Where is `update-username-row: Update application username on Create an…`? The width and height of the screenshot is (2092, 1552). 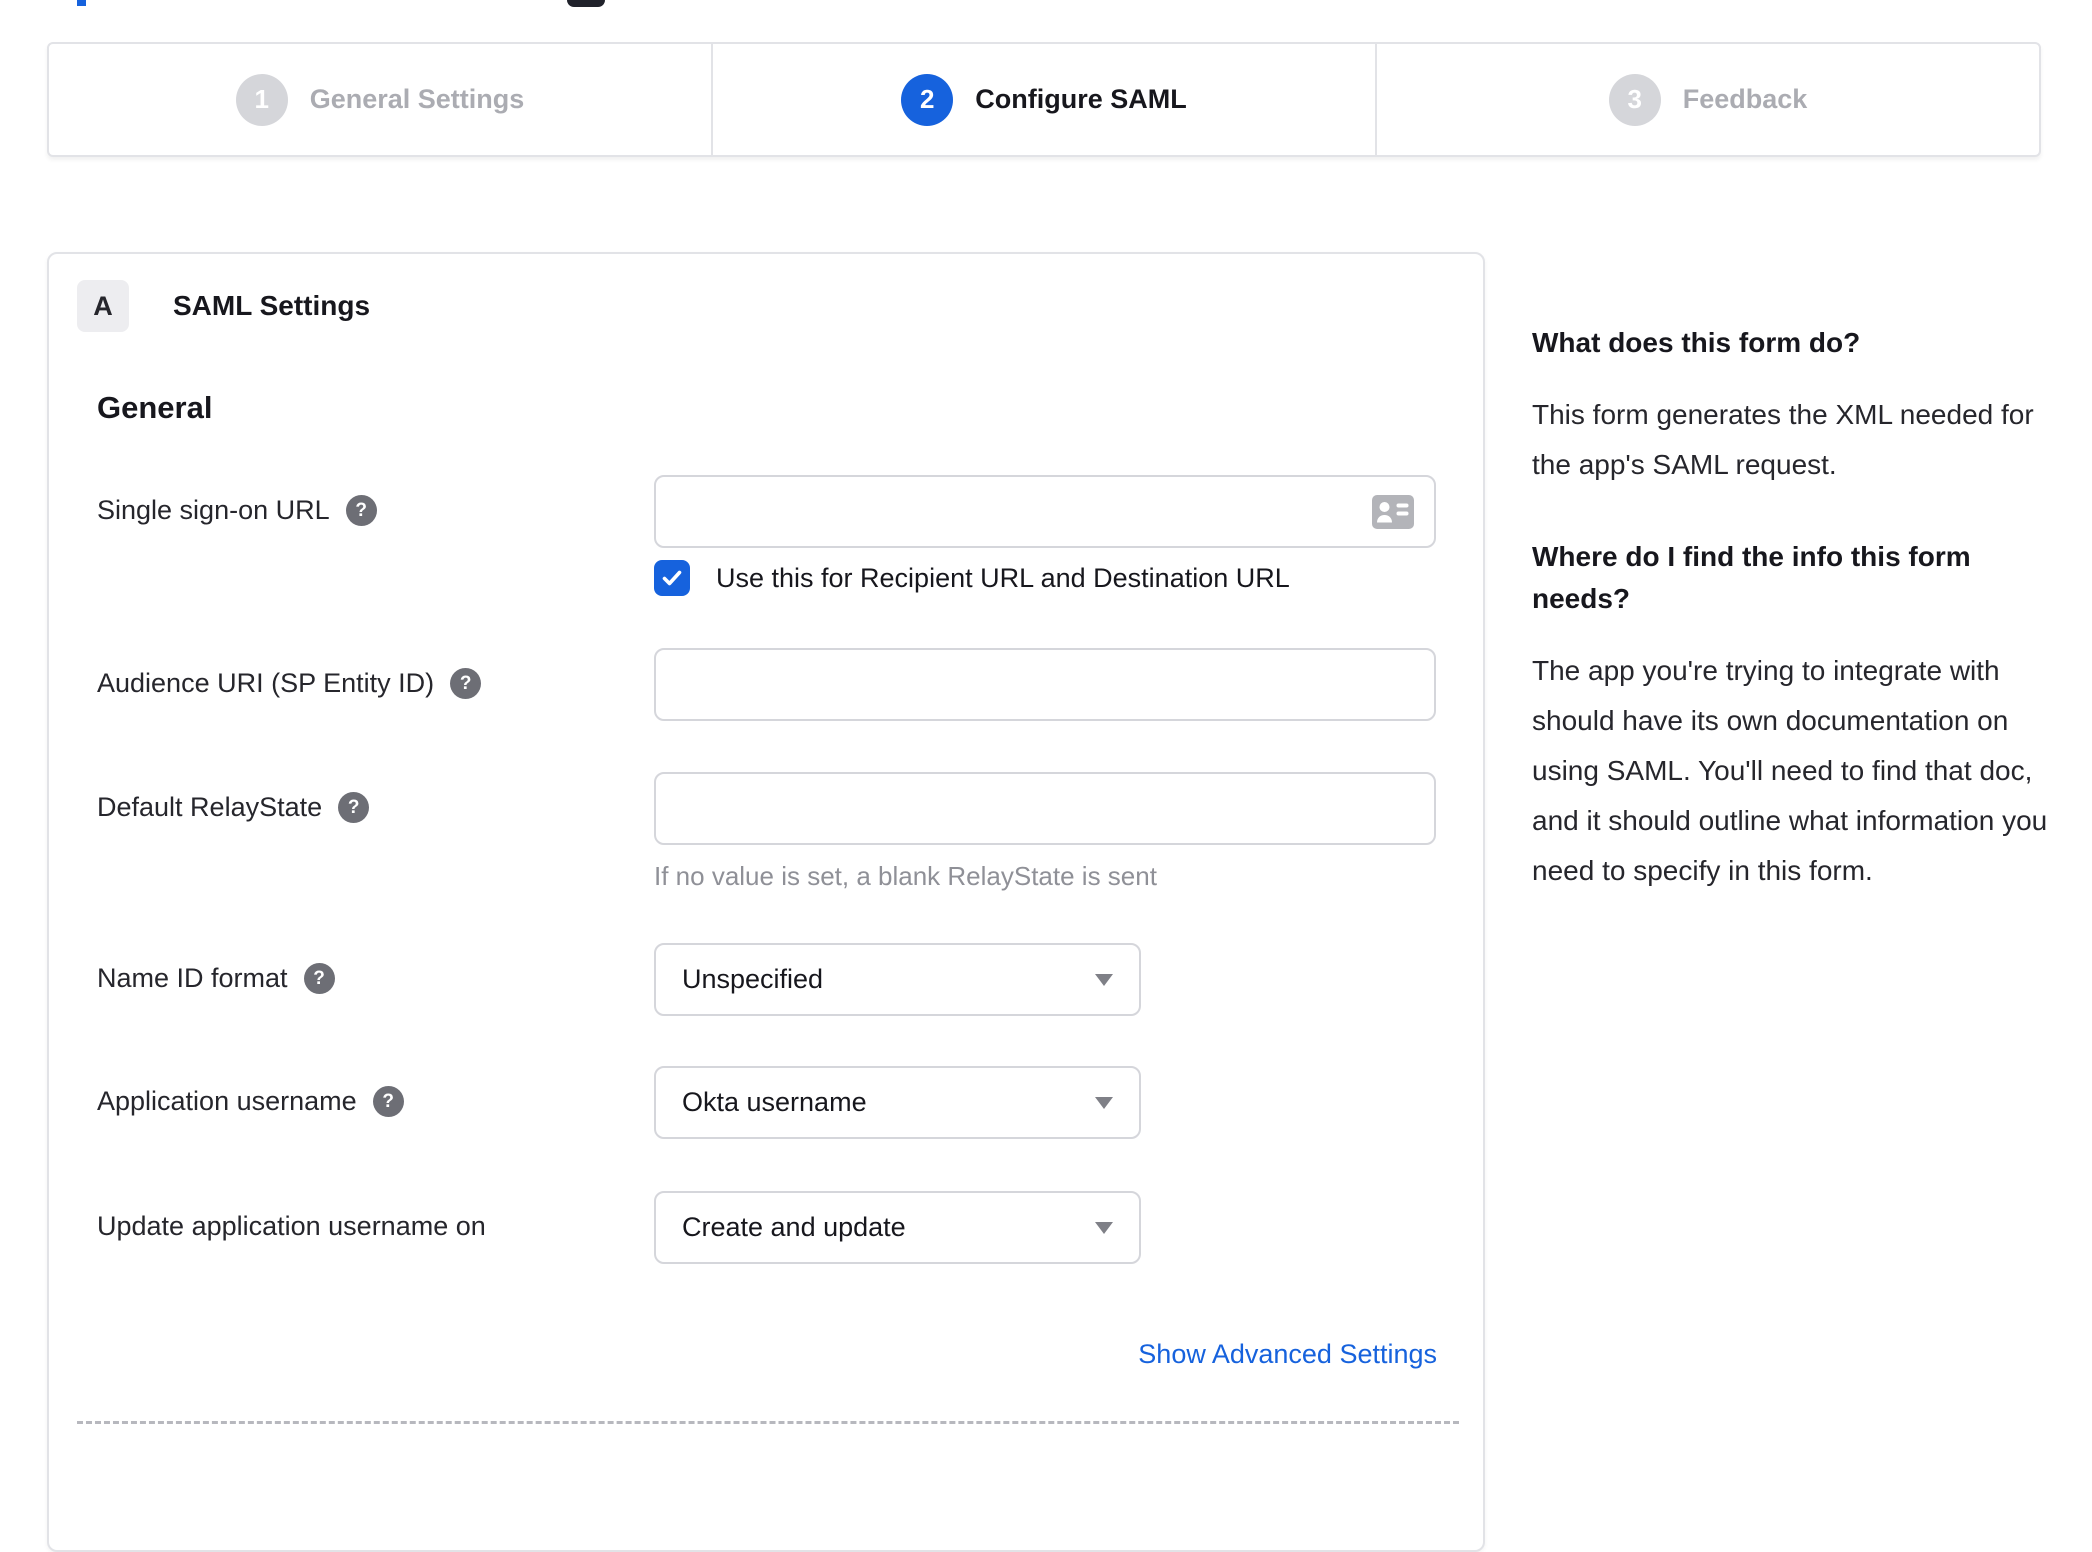 update-username-row: Update application username on Create an… is located at coordinates (767, 1227).